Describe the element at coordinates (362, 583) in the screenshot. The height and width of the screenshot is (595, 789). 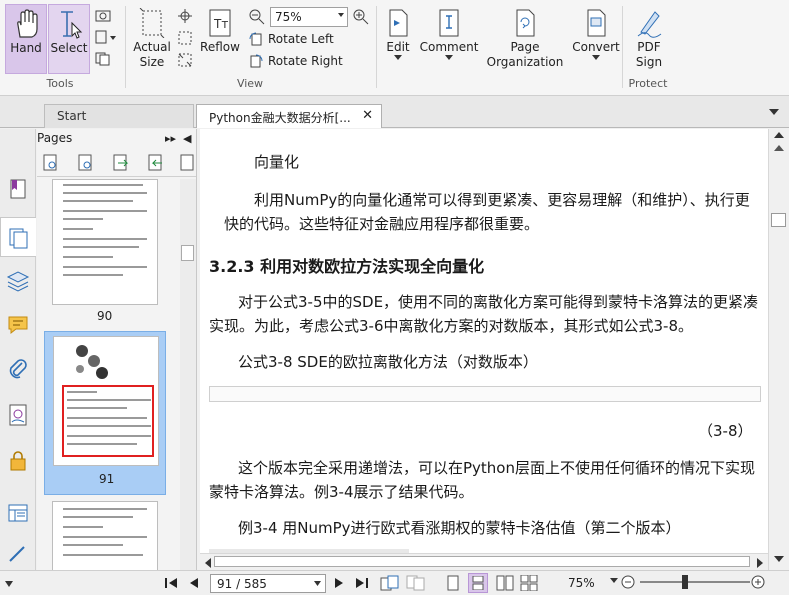
I see `last-page-icon` at that location.